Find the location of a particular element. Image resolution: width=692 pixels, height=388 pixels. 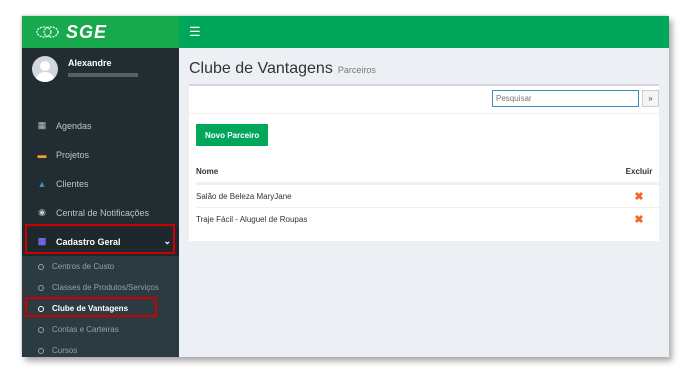

content-header: Clube de Vantagens Parceiros is located at coordinates (282, 69).